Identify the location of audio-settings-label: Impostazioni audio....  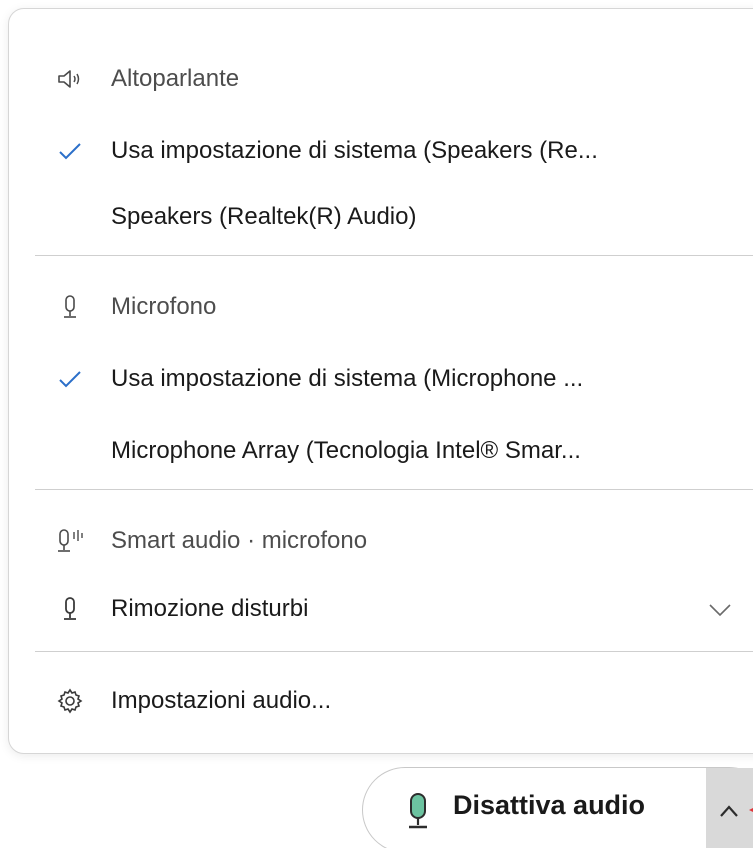
(221, 700).